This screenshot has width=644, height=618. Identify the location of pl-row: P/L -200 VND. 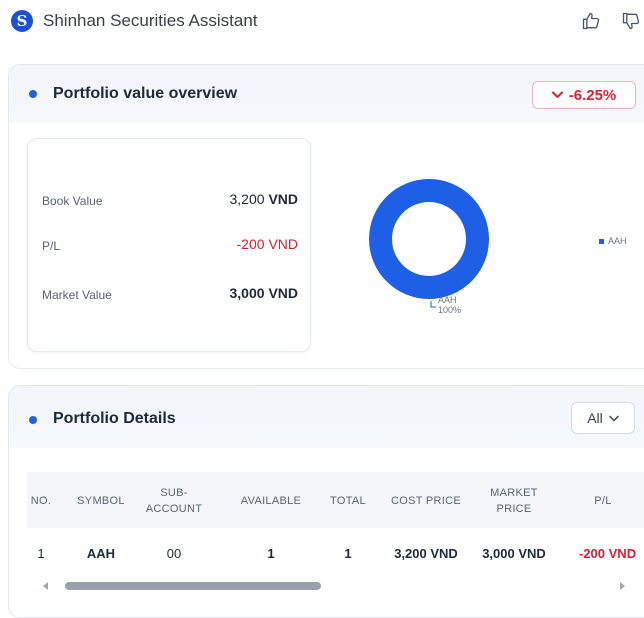
(170, 247).